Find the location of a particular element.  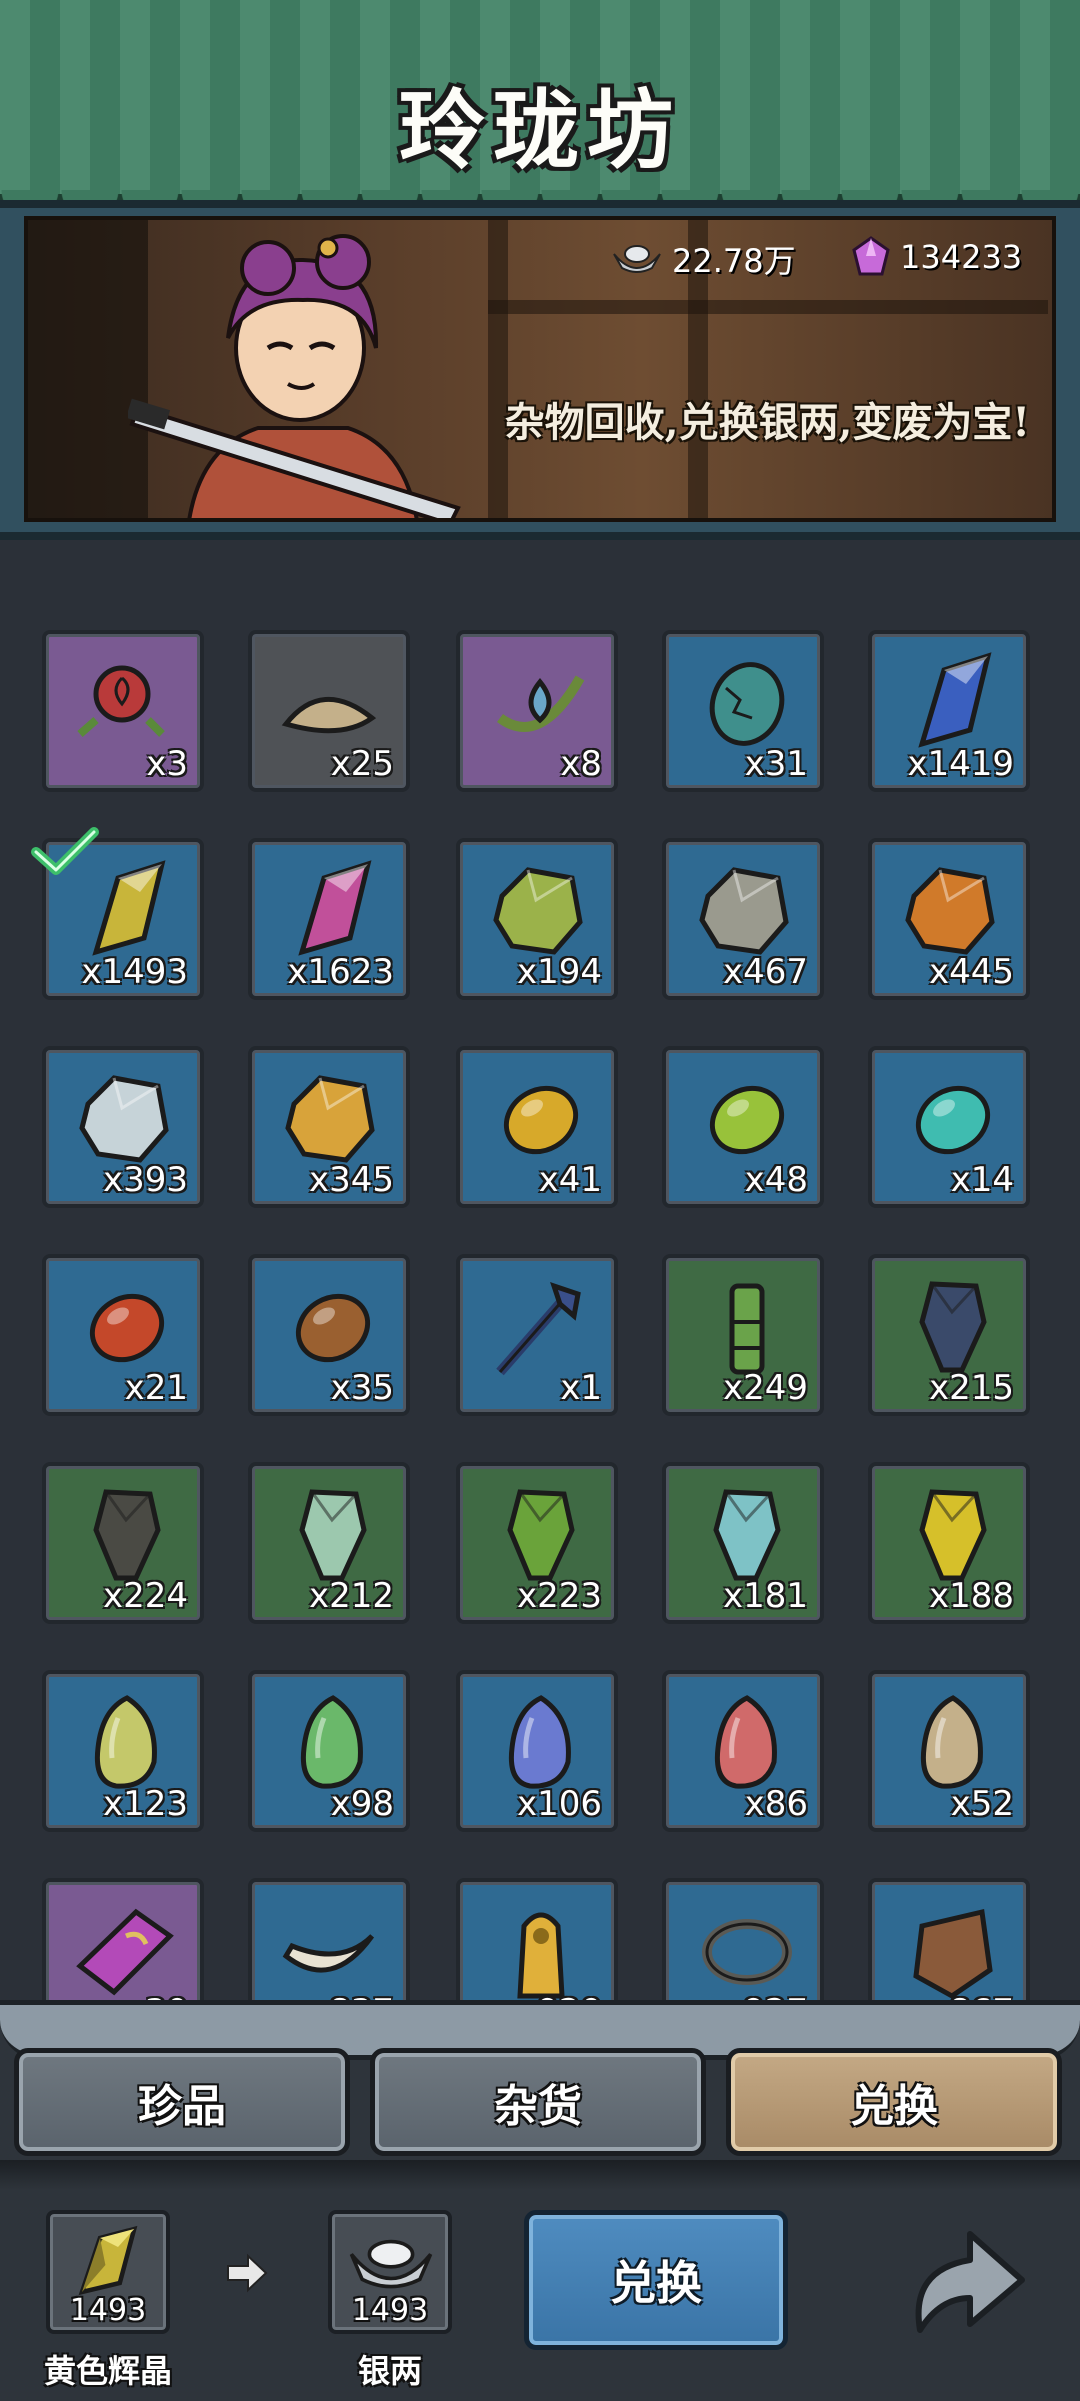

leaf-dewdrop-icon is located at coordinates (541, 703).